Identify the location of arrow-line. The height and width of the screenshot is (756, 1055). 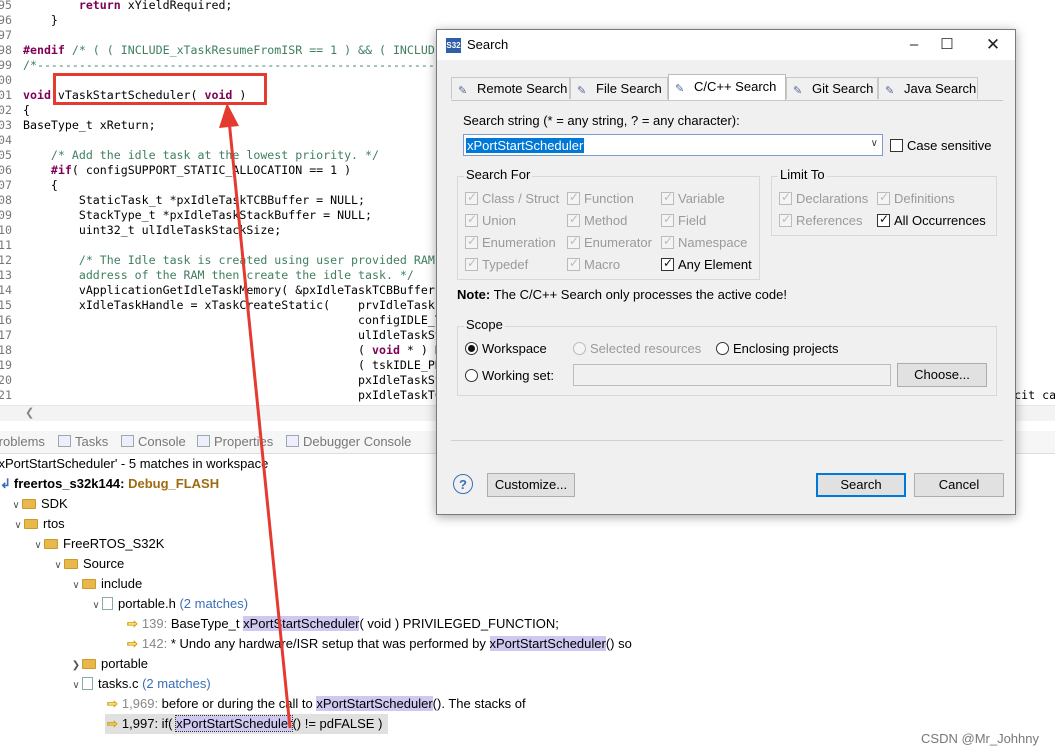
(259, 424).